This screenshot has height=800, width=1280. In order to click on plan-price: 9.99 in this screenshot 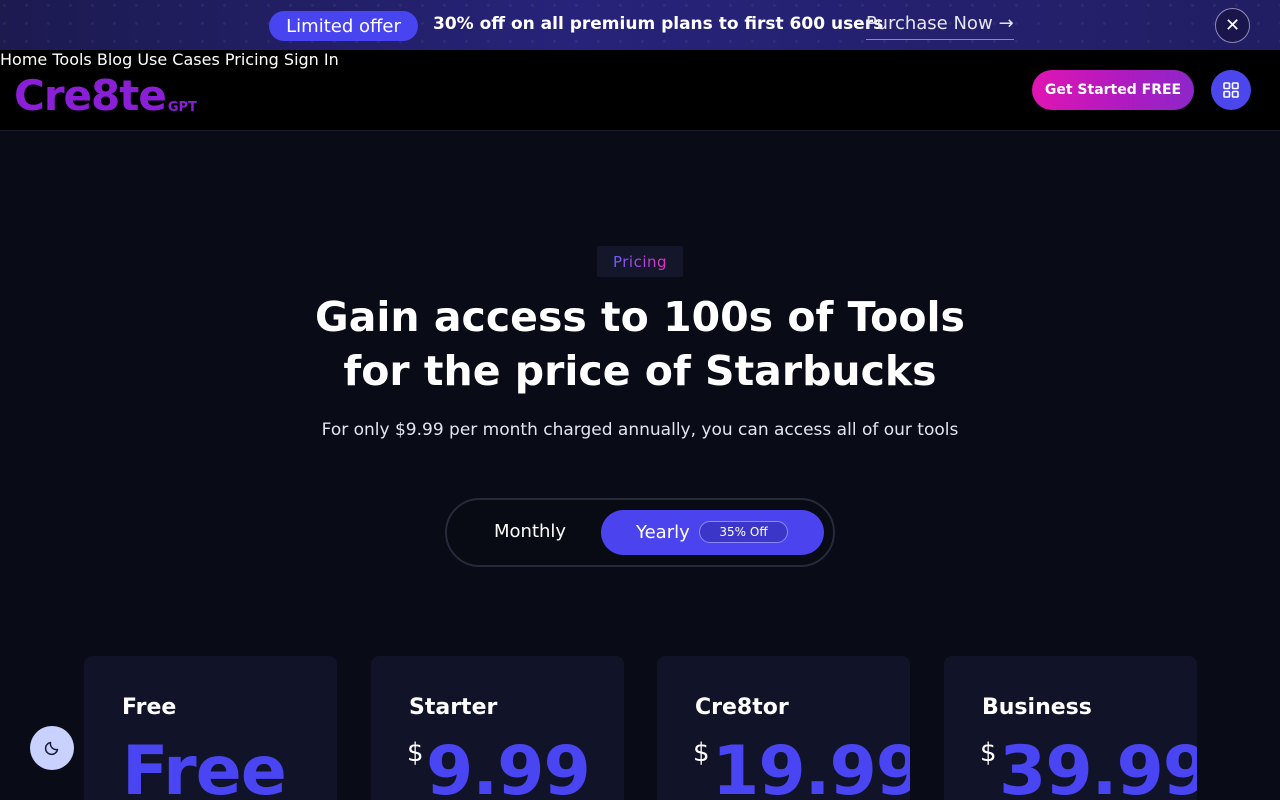, I will do `click(508, 766)`.